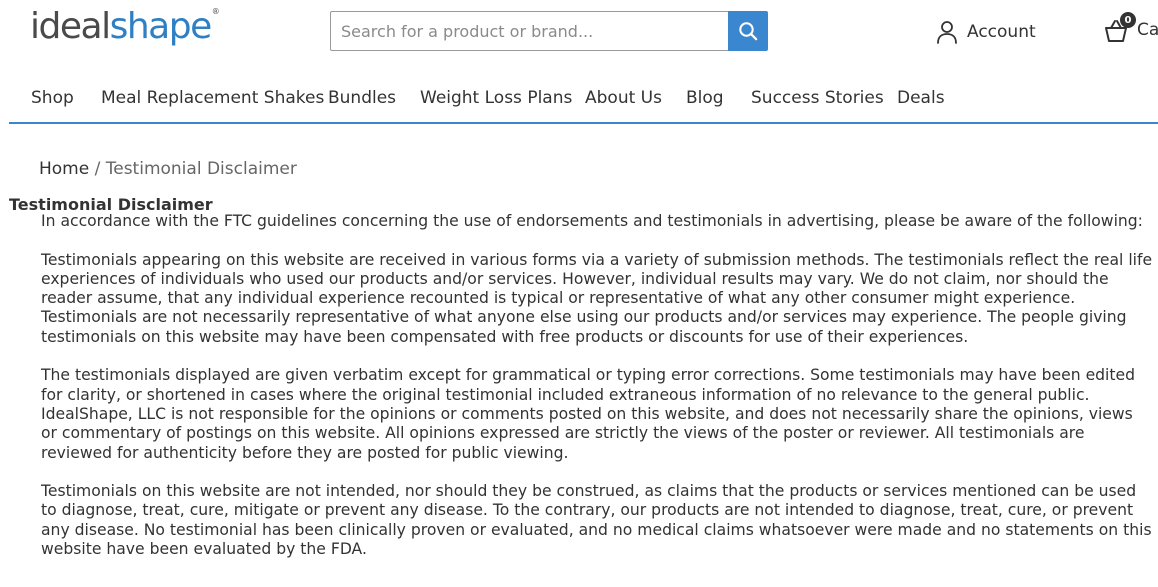  I want to click on user-icon, so click(947, 32).